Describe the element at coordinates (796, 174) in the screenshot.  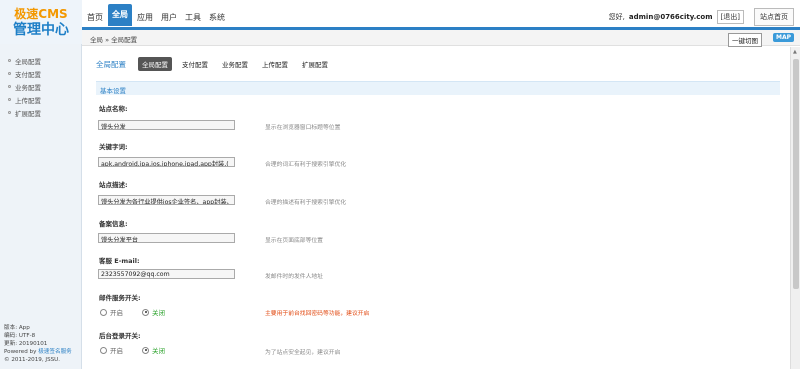
I see `scrollbar-thumb` at that location.